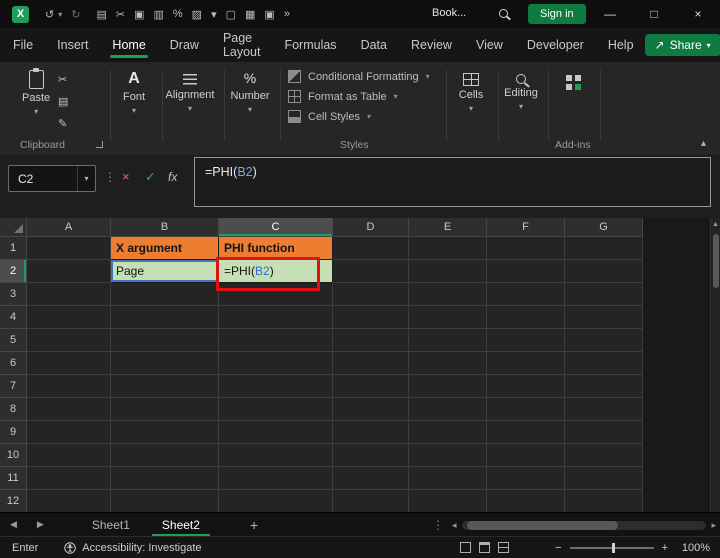 This screenshot has width=720, height=558. Describe the element at coordinates (214, 14) in the screenshot. I see `chevron-down-icon: ▾` at that location.